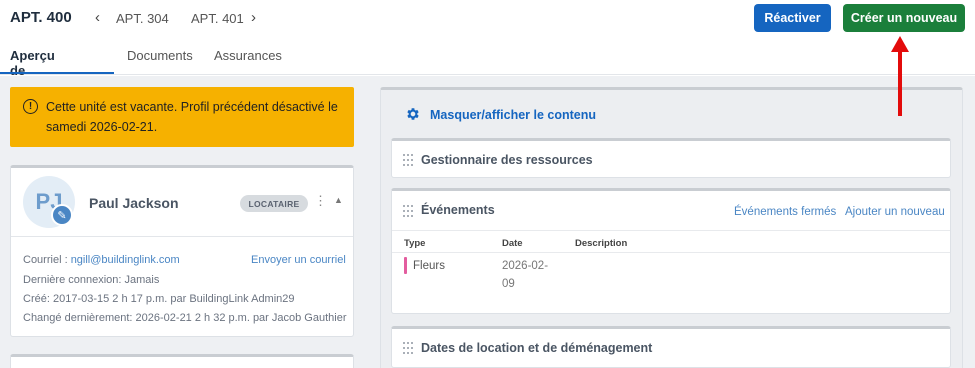 The image size is (975, 368). Describe the element at coordinates (57, 73) in the screenshot. I see `active-tab-indicator` at that location.